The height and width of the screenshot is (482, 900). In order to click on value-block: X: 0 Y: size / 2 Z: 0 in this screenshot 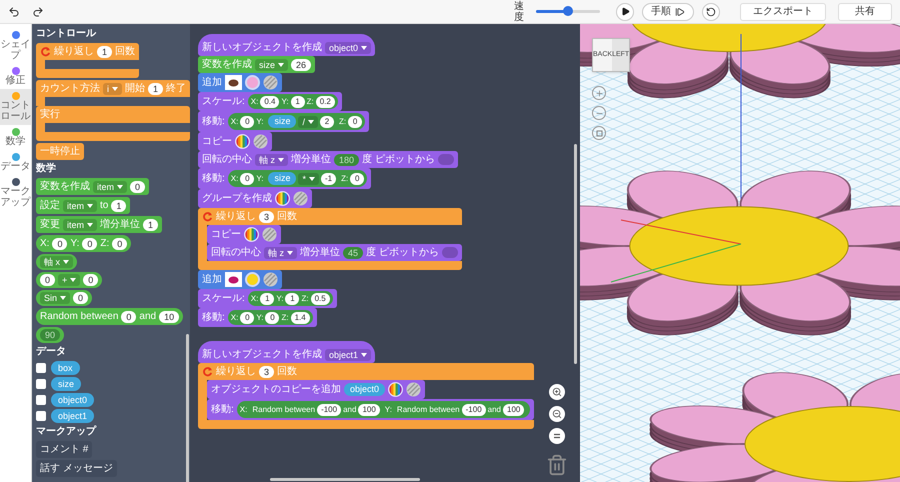, I will do `click(297, 121)`.